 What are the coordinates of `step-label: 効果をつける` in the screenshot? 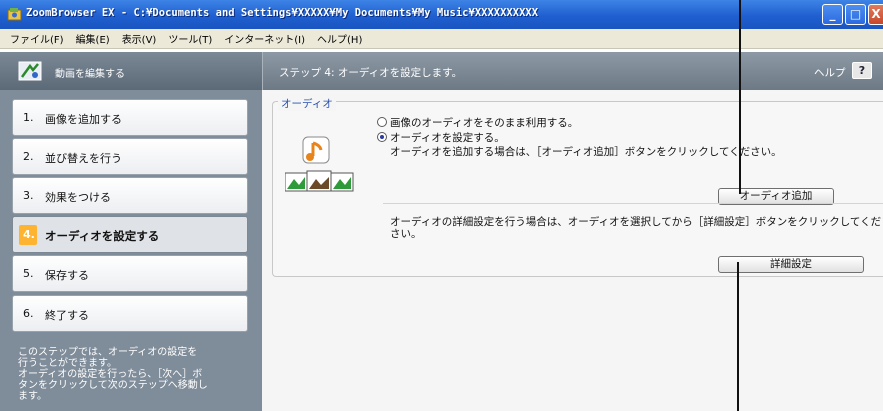 It's located at (78, 197).